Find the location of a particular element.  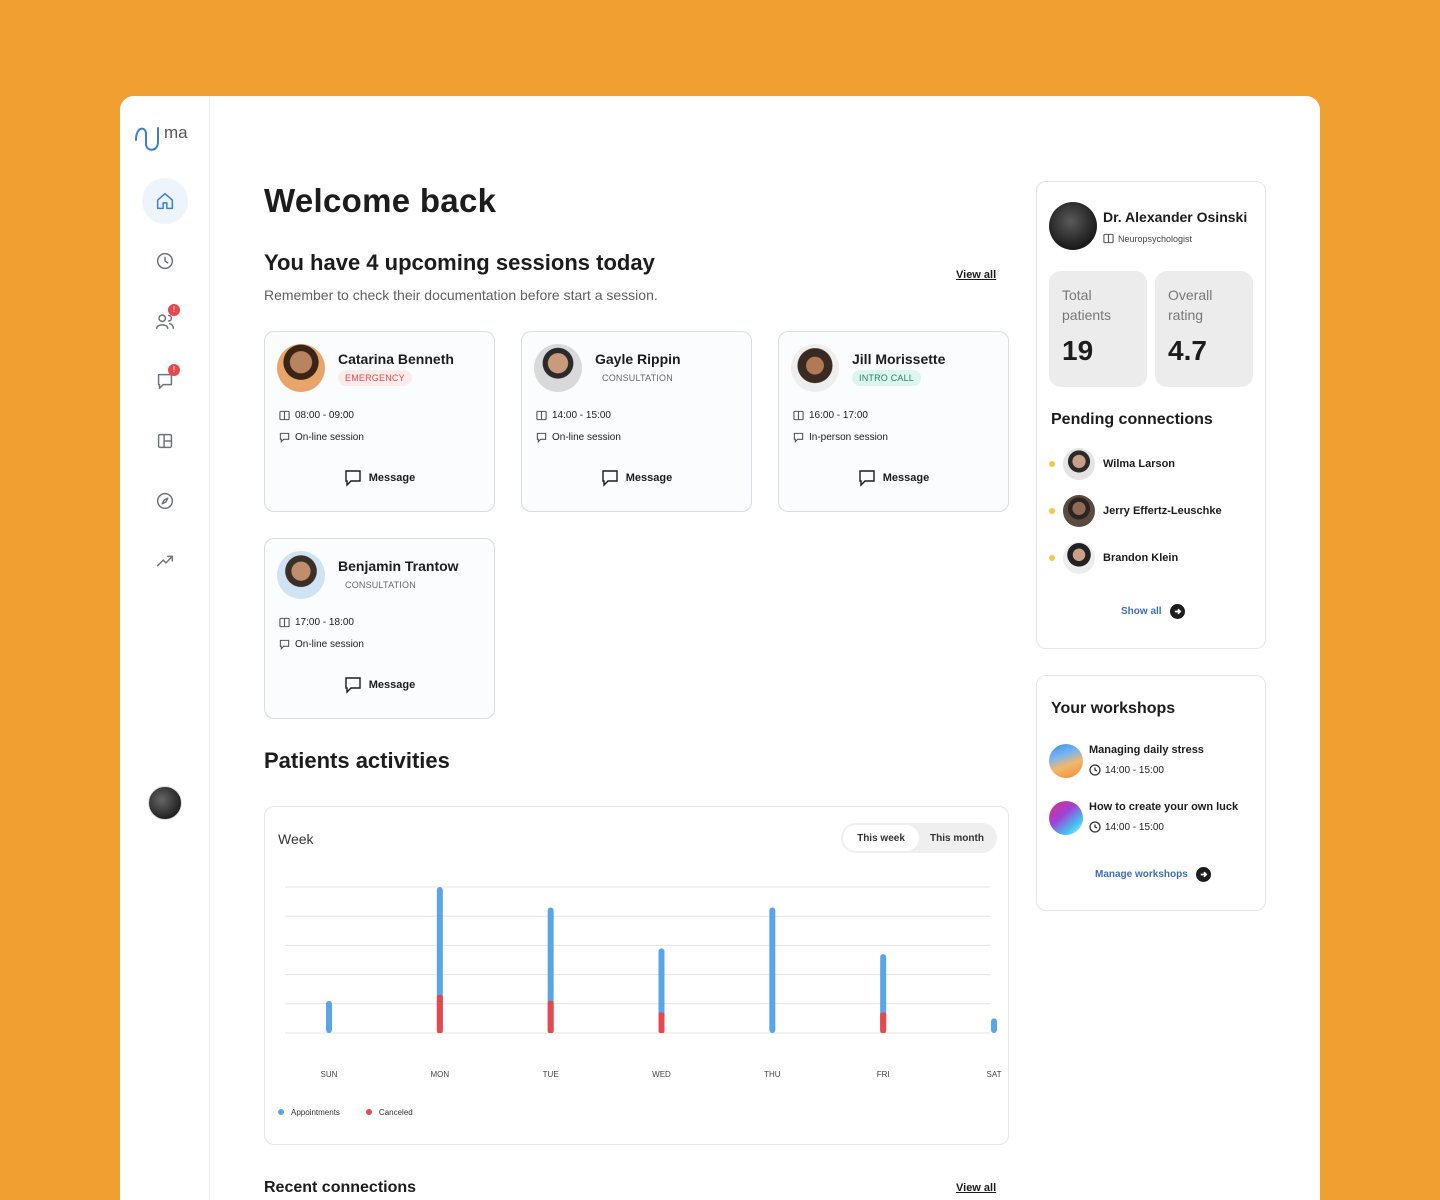

legend-label: Appointments is located at coordinates (315, 1112).